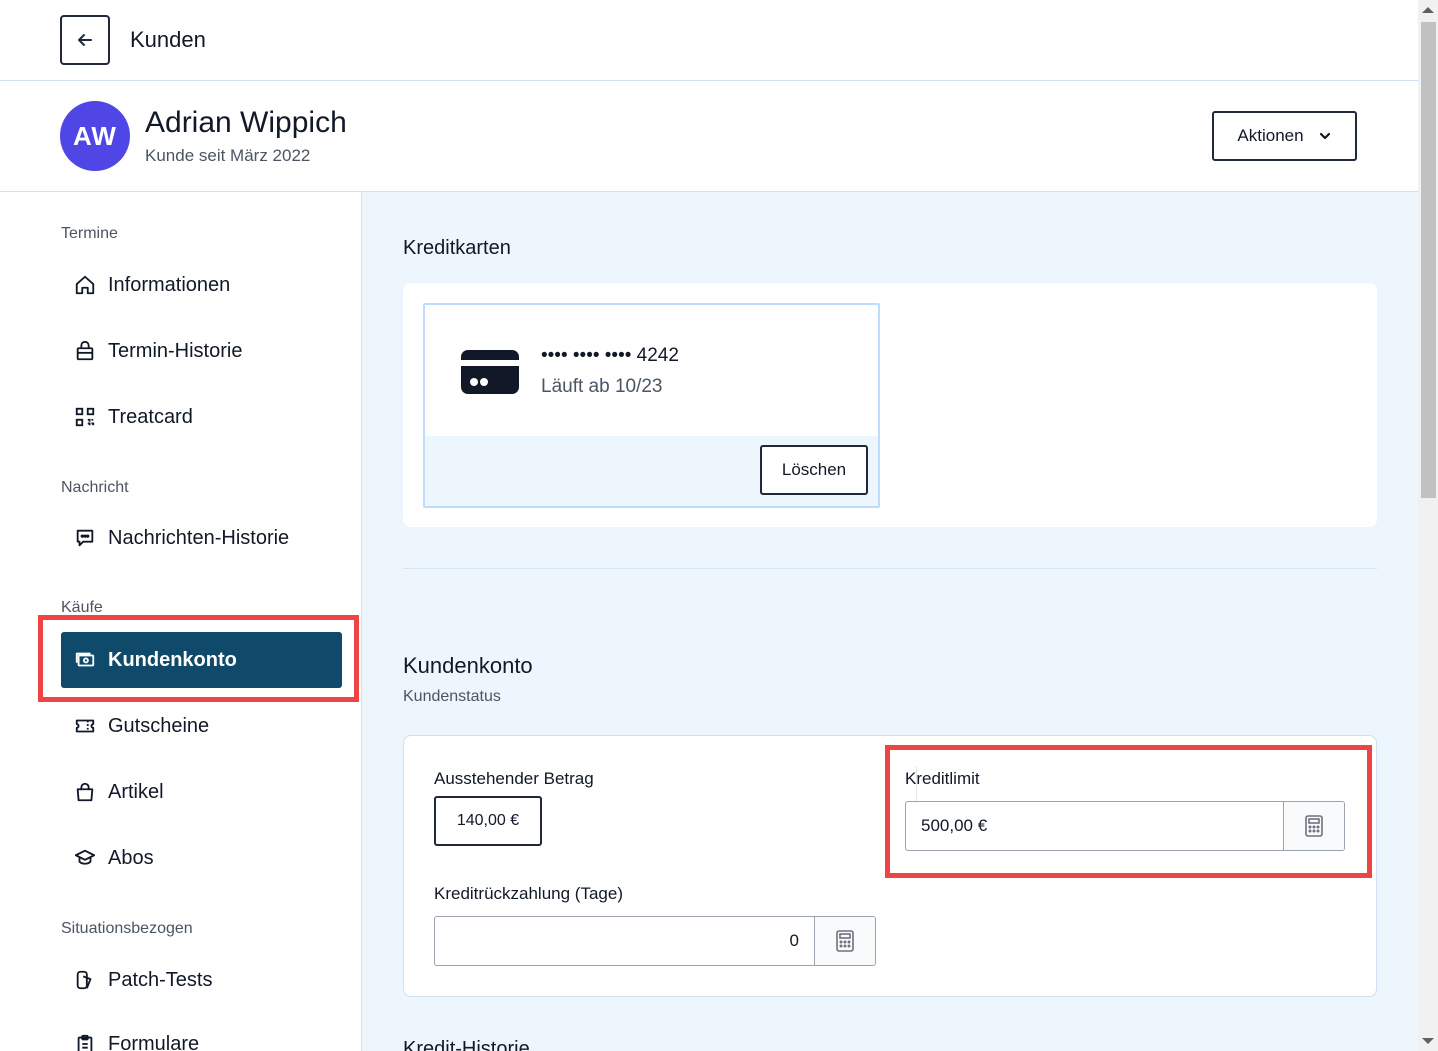  I want to click on ticket-icon, so click(85, 726).